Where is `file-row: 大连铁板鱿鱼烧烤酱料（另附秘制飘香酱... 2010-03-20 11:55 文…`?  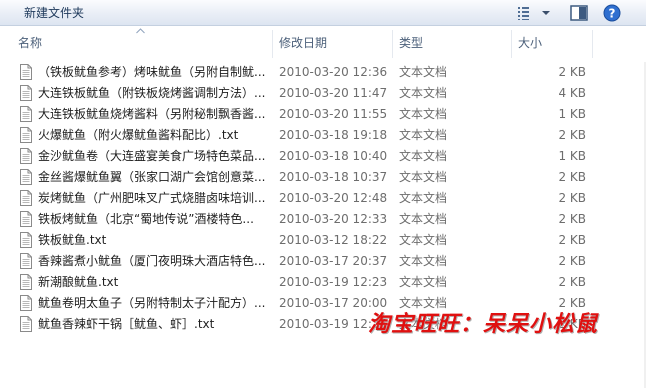 file-row: 大连铁板鱿鱼烧烤酱料（另附秘制飘香酱... 2010-03-20 11:55 文… is located at coordinates (323, 114).